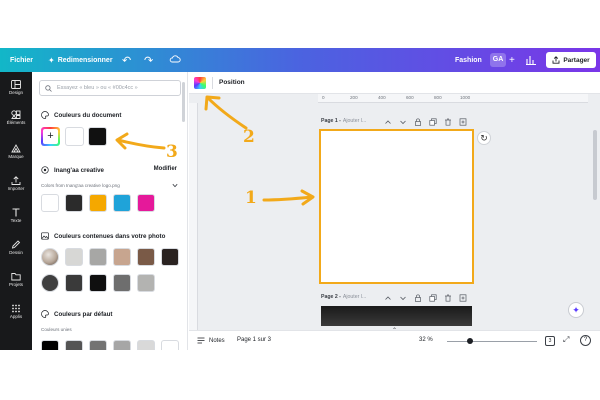  What do you see at coordinates (16, 308) in the screenshot?
I see `apps-icon` at bounding box center [16, 308].